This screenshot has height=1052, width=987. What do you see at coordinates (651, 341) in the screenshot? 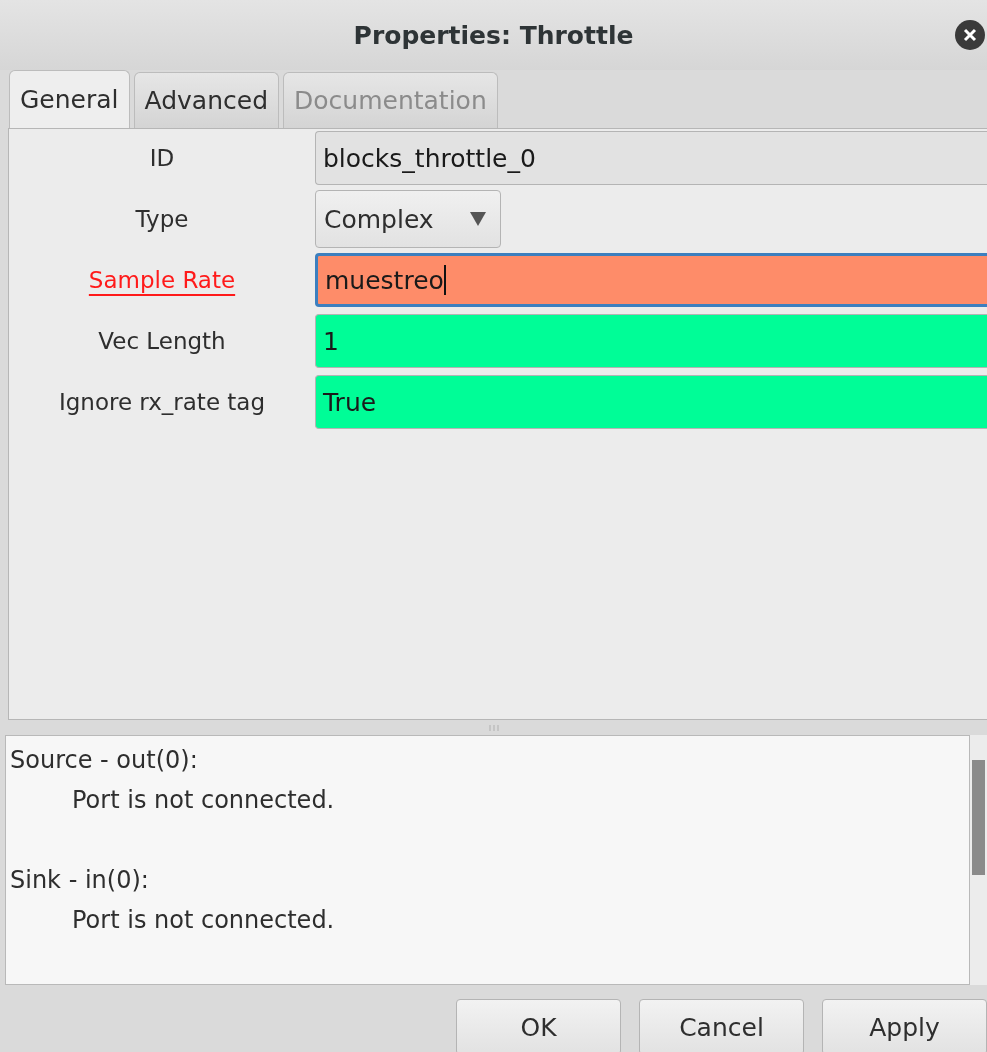
I see `input-field: 1` at bounding box center [651, 341].